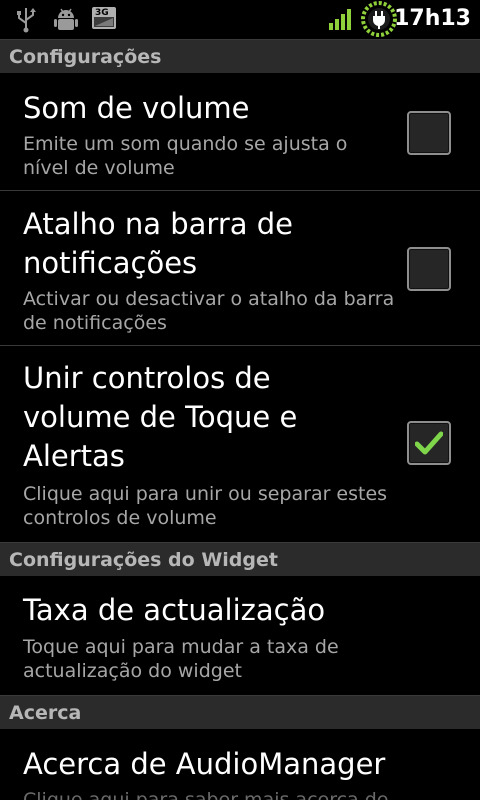 This screenshot has width=480, height=800. Describe the element at coordinates (158, 243) in the screenshot. I see `pref-title: Atalho na barra de notificações` at that location.